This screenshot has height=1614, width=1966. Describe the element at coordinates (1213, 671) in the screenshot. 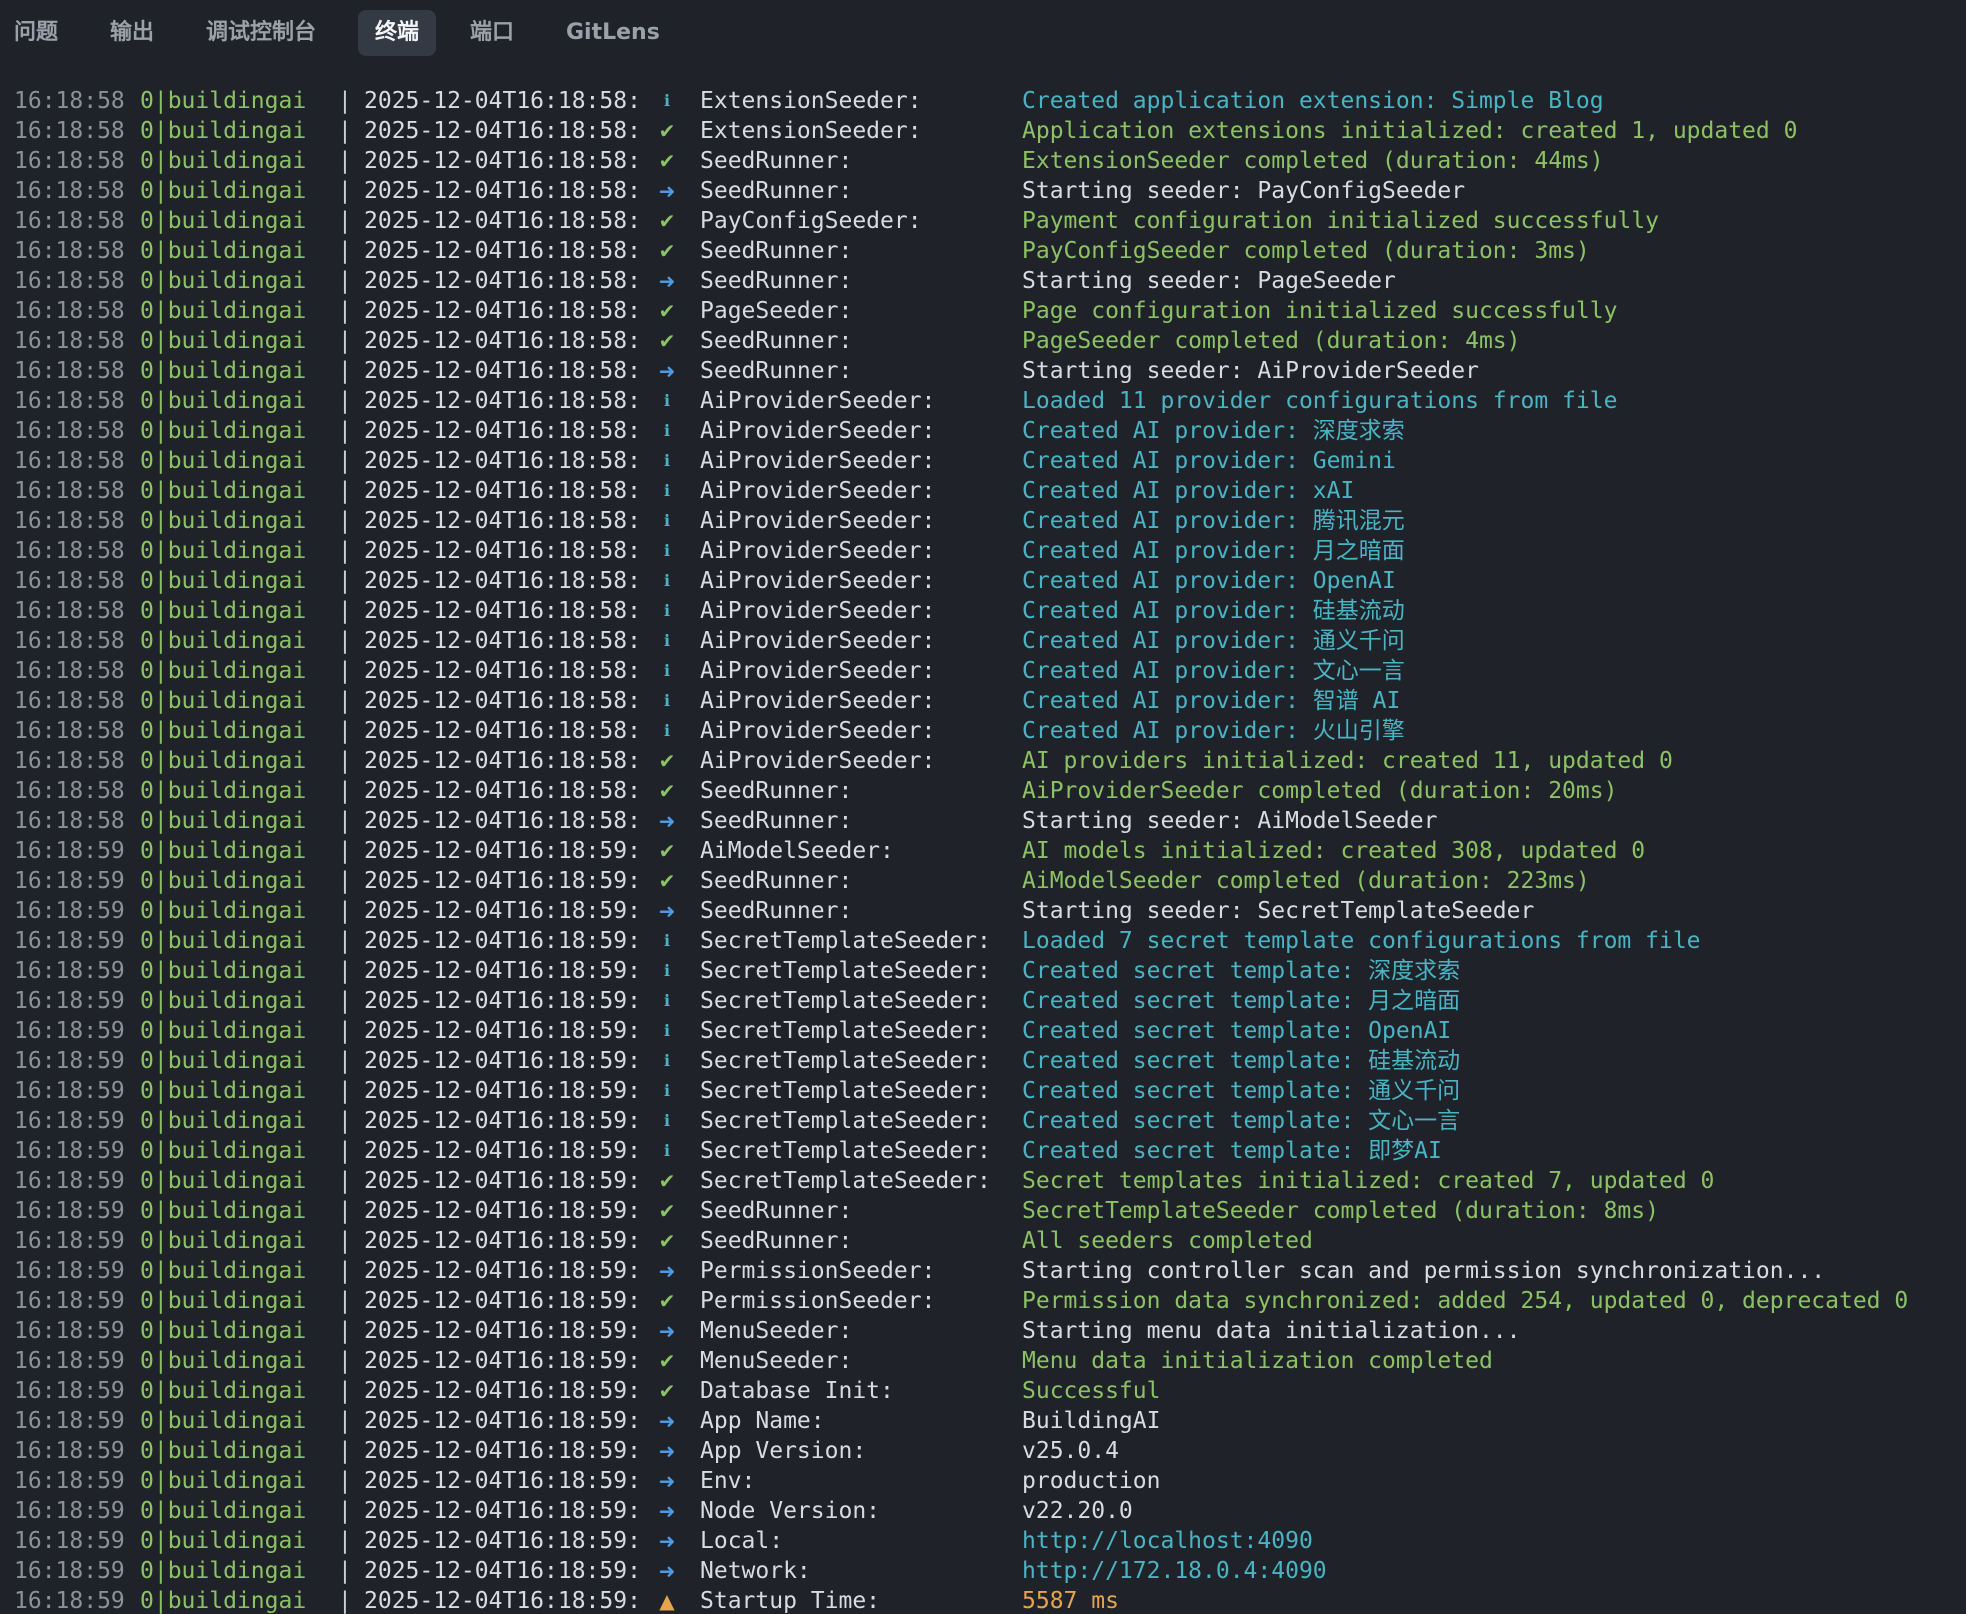

I see `log-message: Created AI provider: 文心一言` at that location.